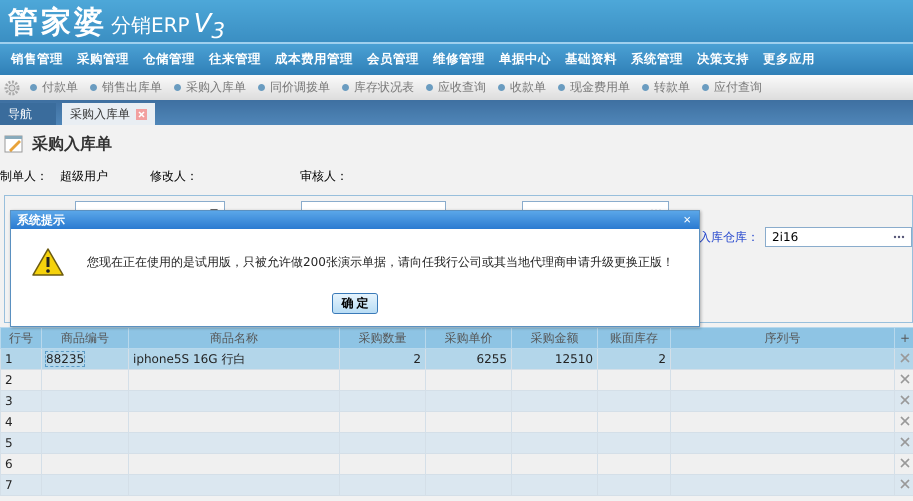  Describe the element at coordinates (234, 338) in the screenshot. I see `column-header: 商品名称` at that location.